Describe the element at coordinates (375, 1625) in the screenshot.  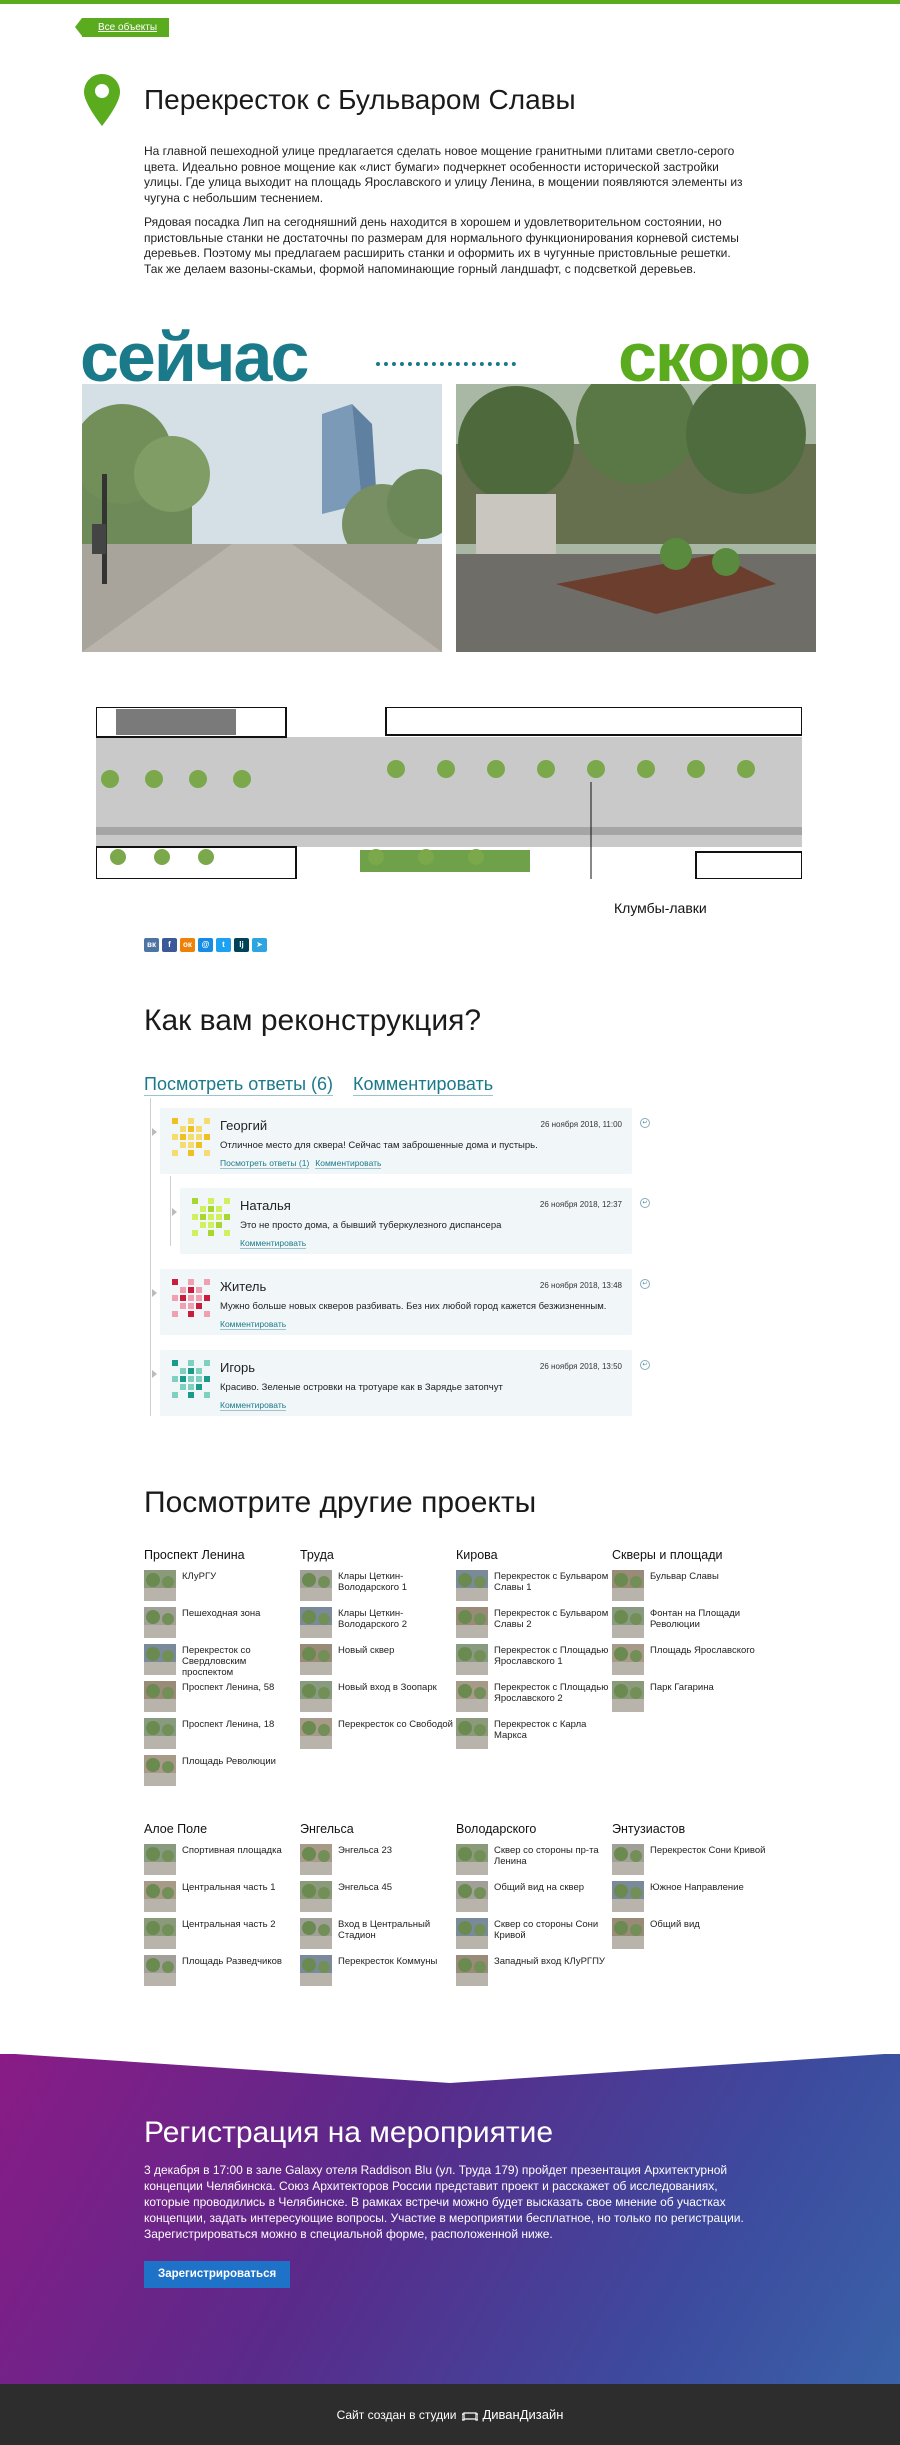
I see `project-link: Клары Цеткин-Володарского 2` at that location.